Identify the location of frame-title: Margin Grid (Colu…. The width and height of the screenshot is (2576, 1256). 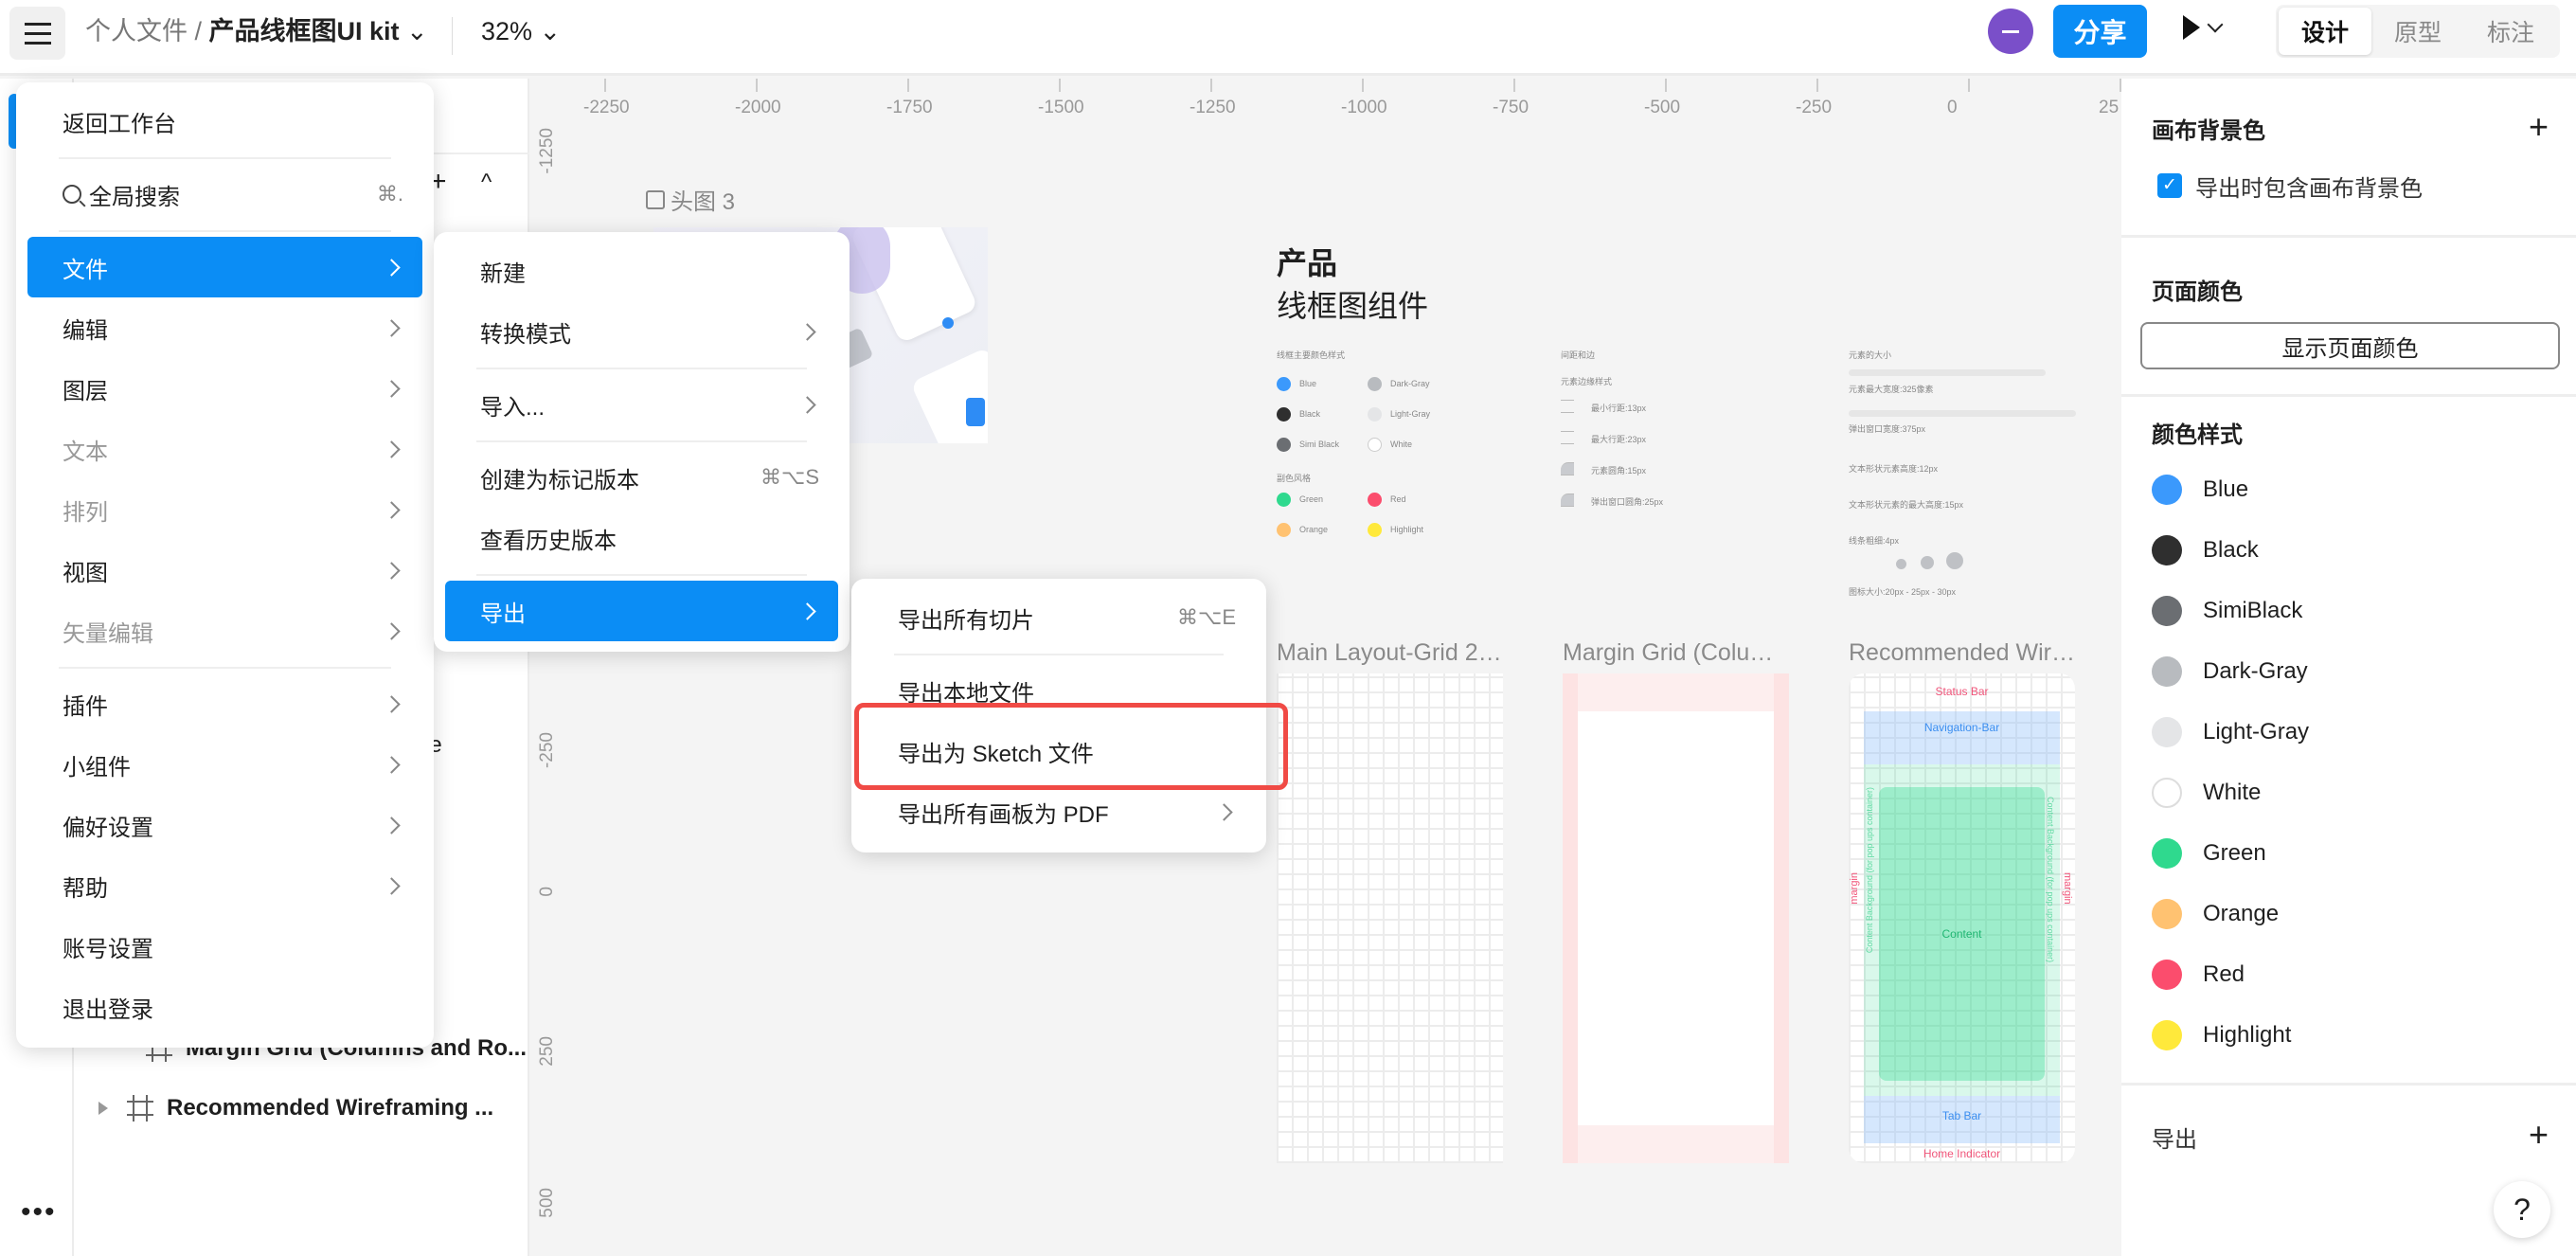
(1676, 653).